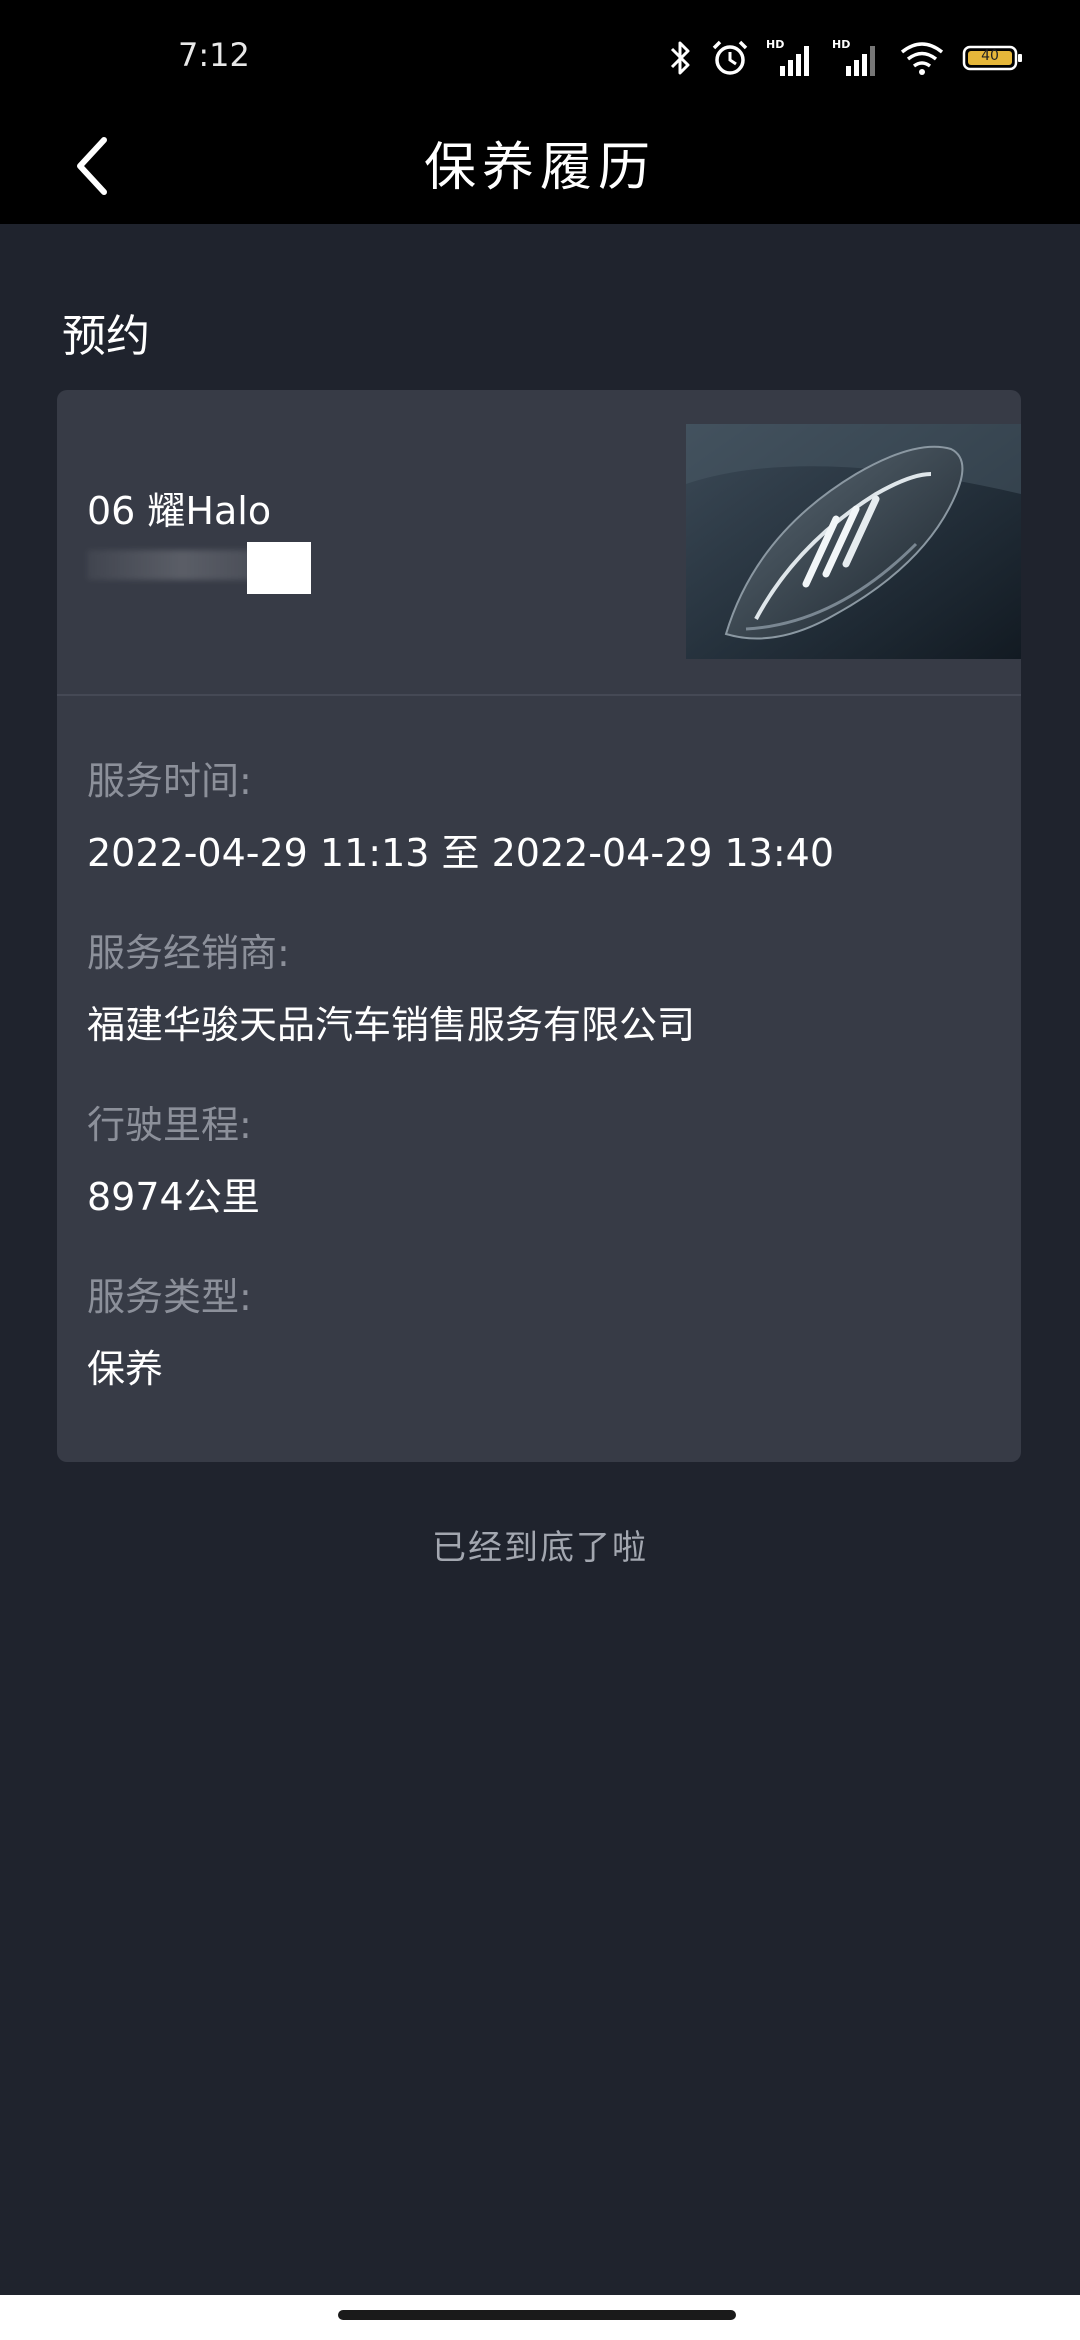 Image resolution: width=1080 pixels, height=2340 pixels. What do you see at coordinates (227, 568) in the screenshot?
I see `redacted-plate` at bounding box center [227, 568].